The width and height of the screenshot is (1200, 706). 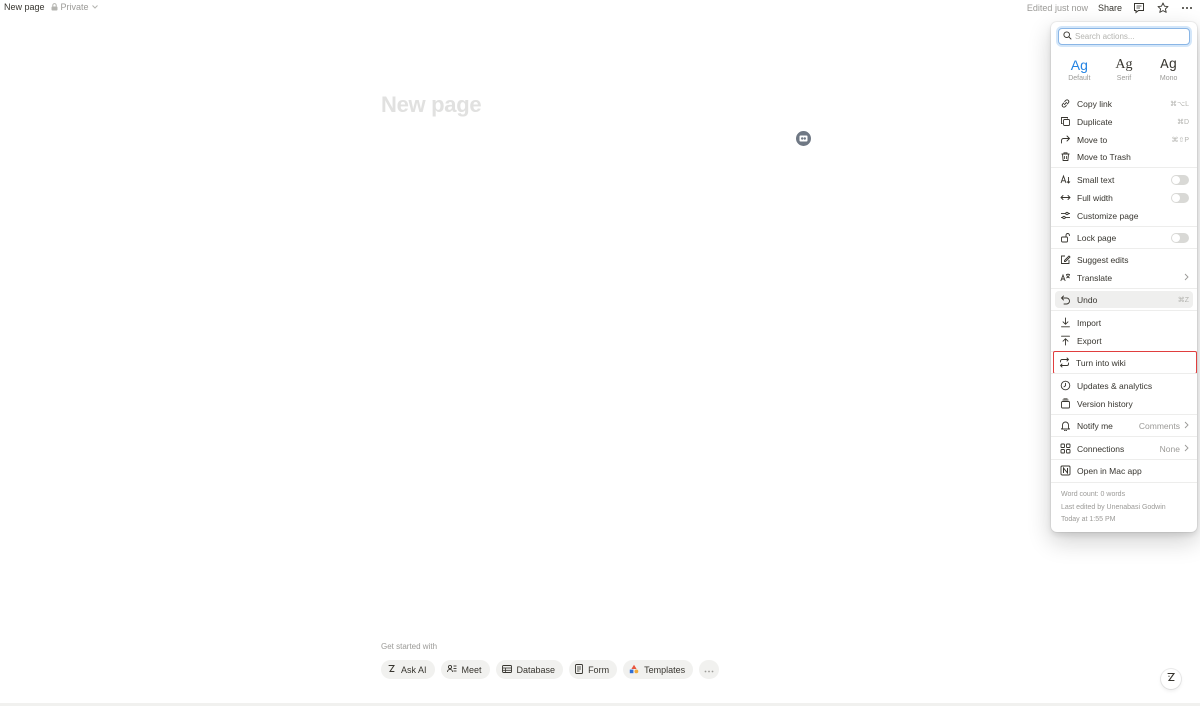 What do you see at coordinates (1088, 519) in the screenshot?
I see `edited-time: Today at 1:55 PM` at bounding box center [1088, 519].